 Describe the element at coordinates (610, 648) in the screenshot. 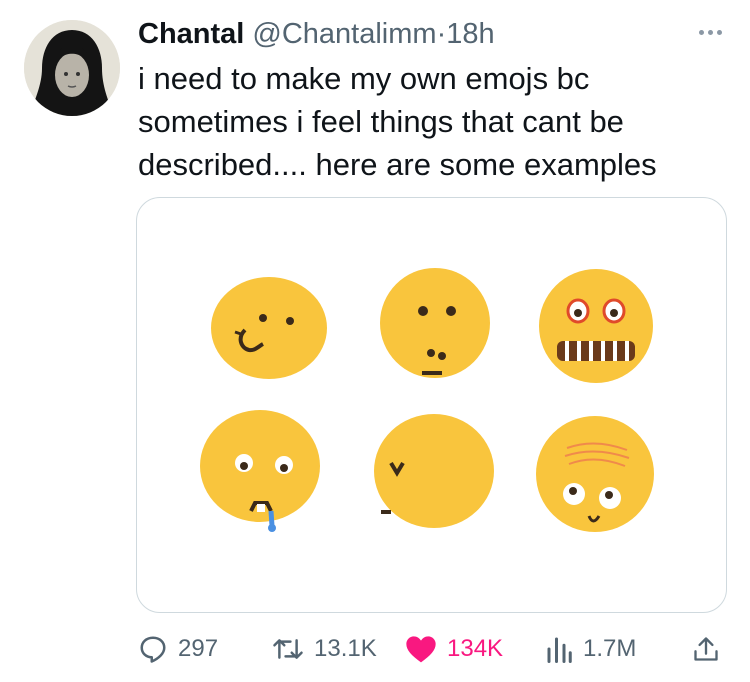

I see `views-count: 1.7M` at that location.